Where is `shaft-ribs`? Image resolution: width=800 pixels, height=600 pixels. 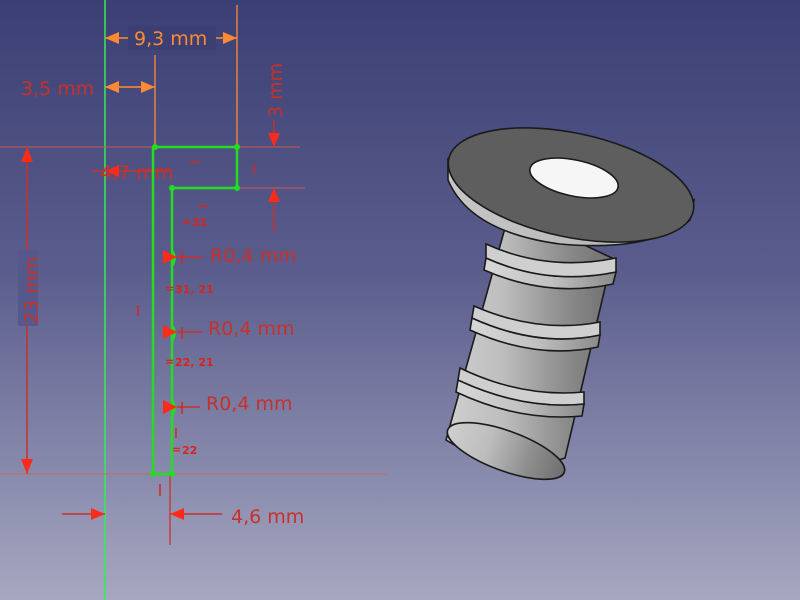
shaft-ribs is located at coordinates (536, 330).